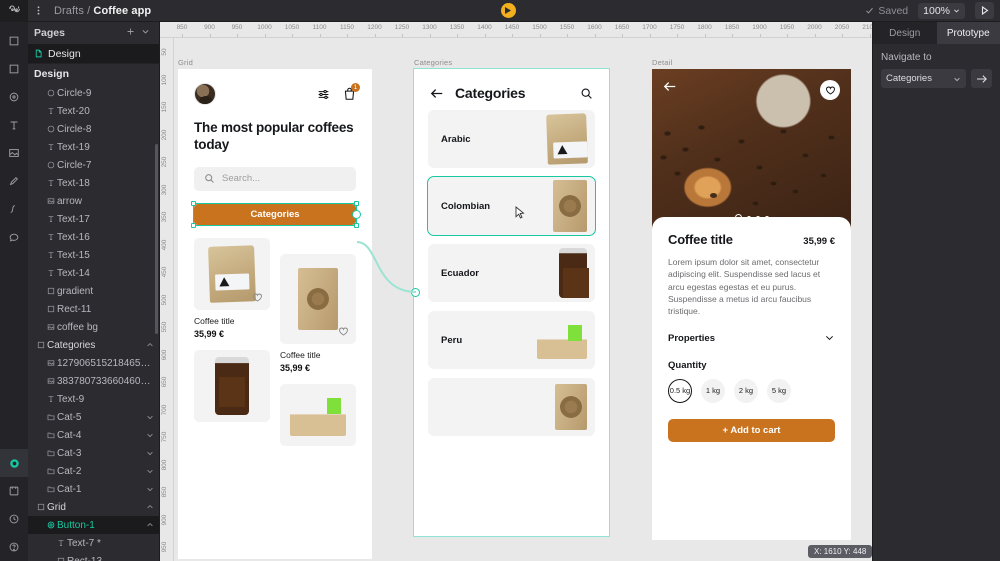 Image resolution: width=1000 pixels, height=561 pixels. What do you see at coordinates (93, 556) in the screenshot?
I see `layer-row: Rect-13` at bounding box center [93, 556].